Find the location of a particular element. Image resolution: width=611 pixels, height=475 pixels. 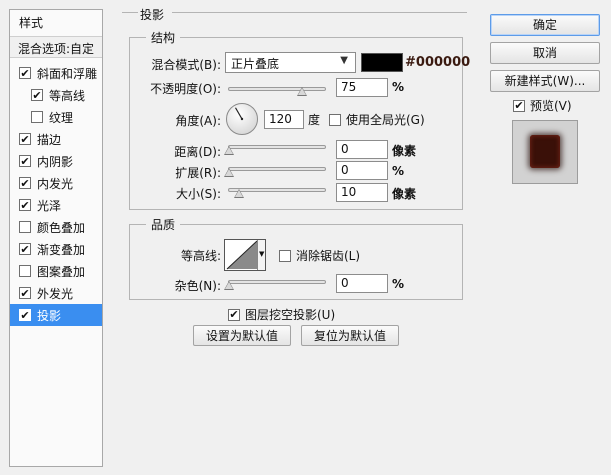

opacity-input: 75 is located at coordinates (362, 87).